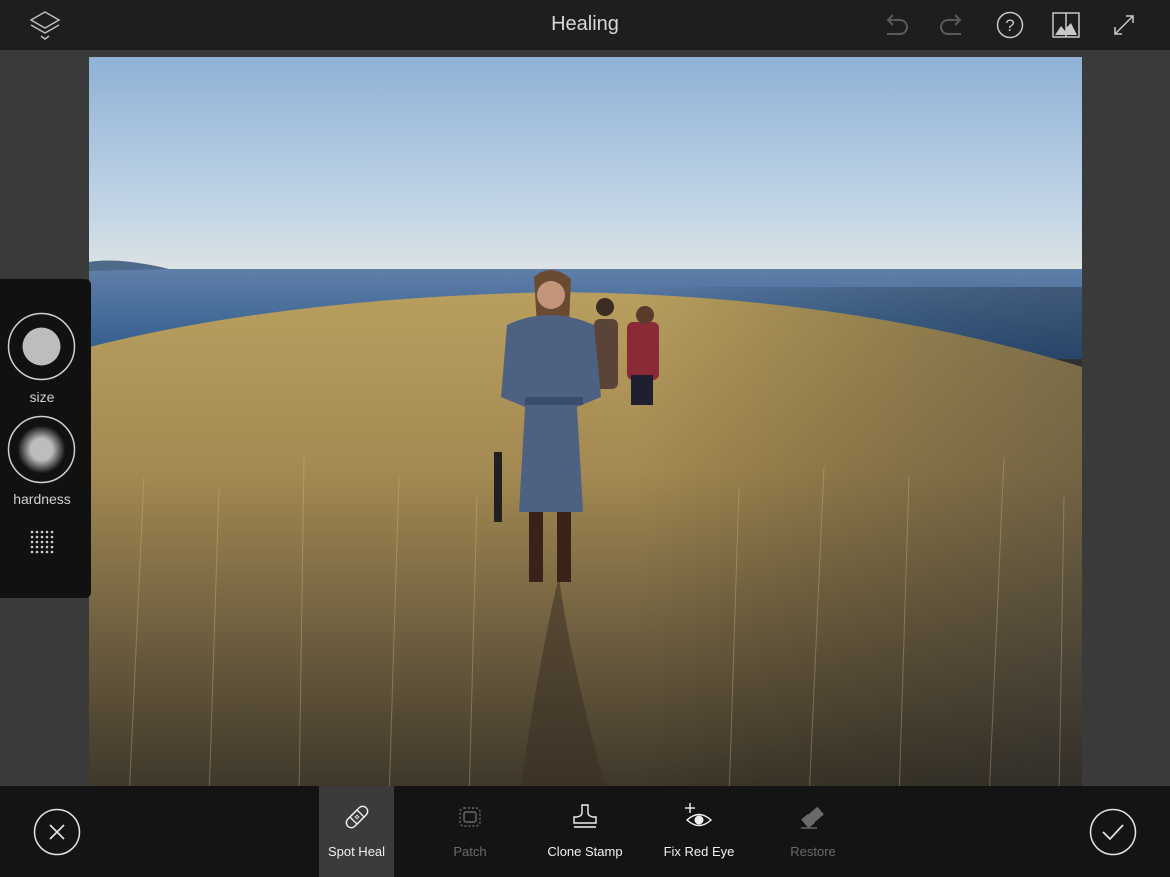  I want to click on brush-settings-panel: size hardness, so click(45, 438).